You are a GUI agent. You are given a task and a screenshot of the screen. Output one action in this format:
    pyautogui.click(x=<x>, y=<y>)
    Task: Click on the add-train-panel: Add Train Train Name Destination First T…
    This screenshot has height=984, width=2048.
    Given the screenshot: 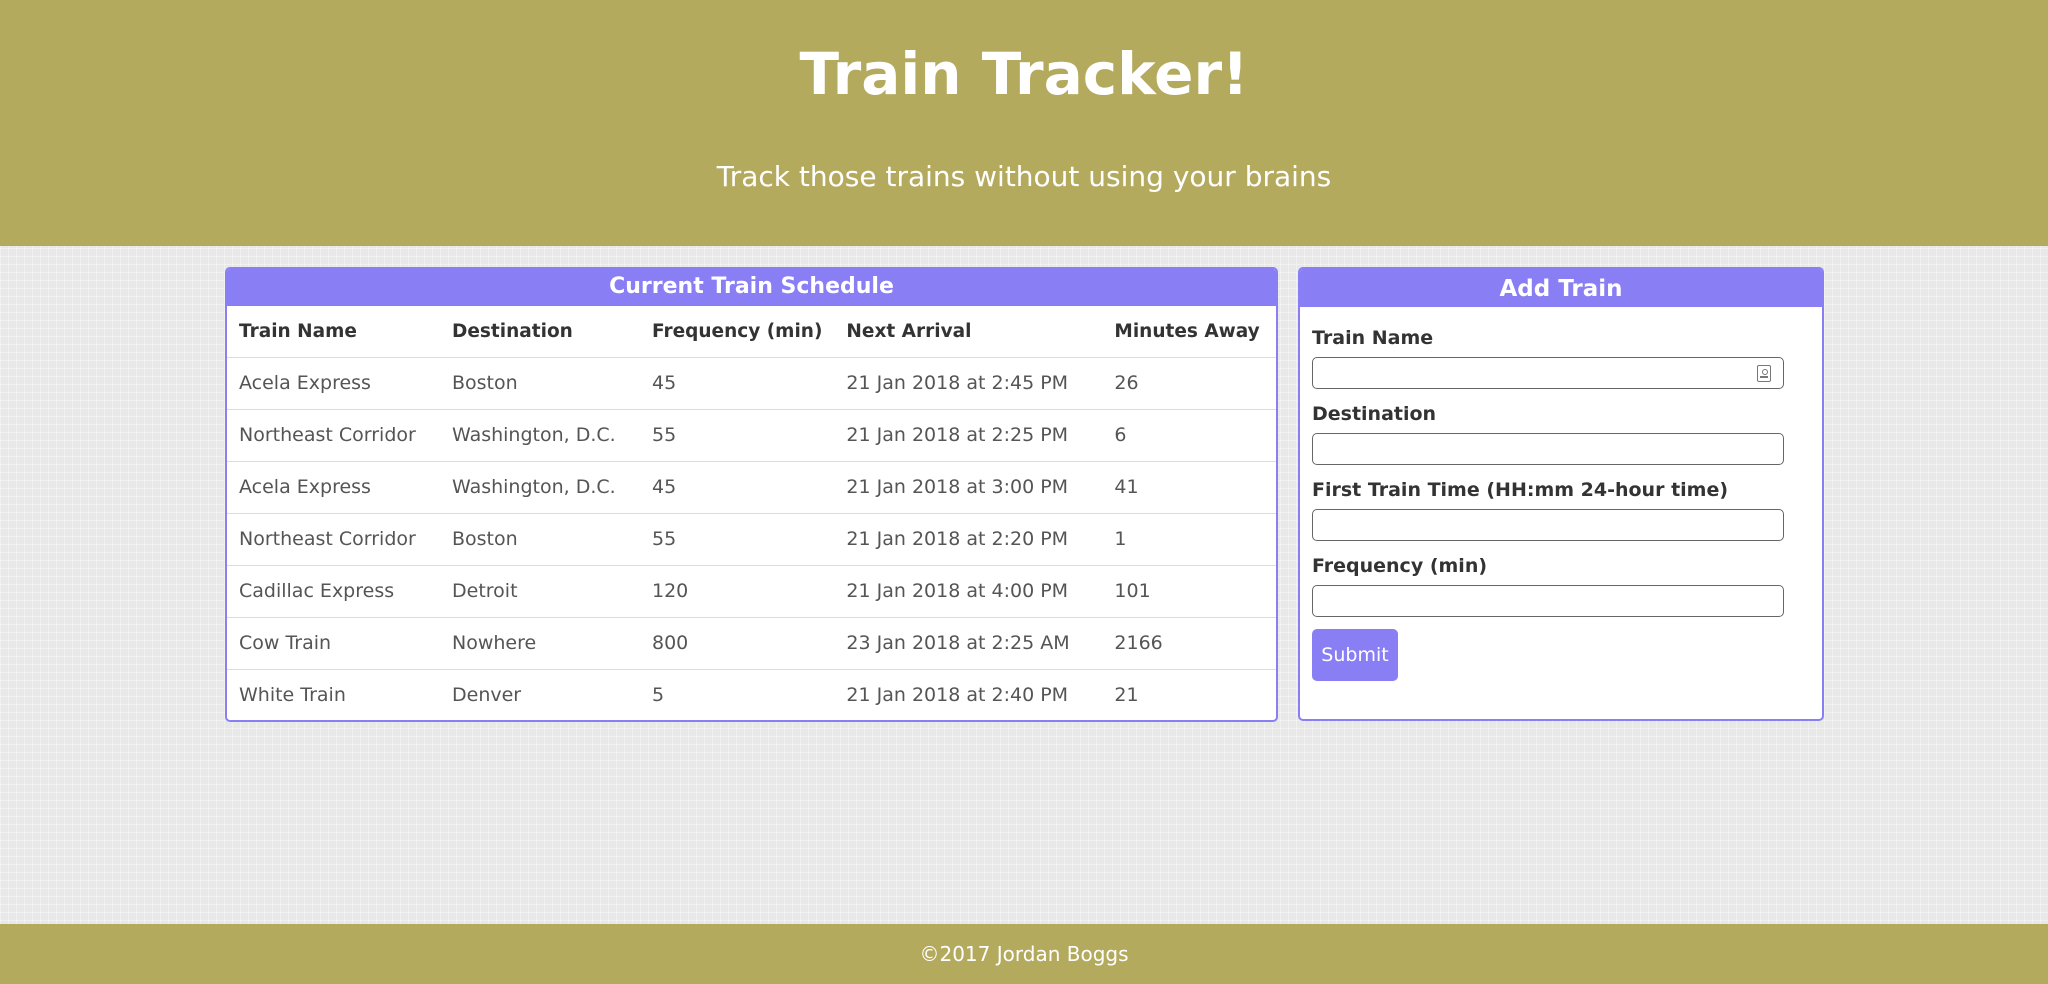 What is the action you would take?
    pyautogui.click(x=1561, y=494)
    